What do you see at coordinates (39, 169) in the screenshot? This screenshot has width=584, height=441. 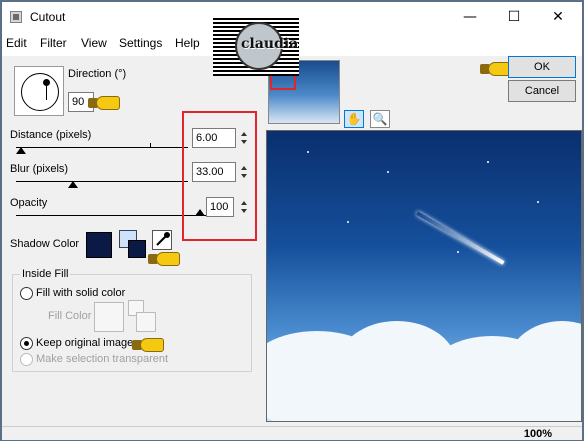 I see `blur-label: Blur (pixels)` at bounding box center [39, 169].